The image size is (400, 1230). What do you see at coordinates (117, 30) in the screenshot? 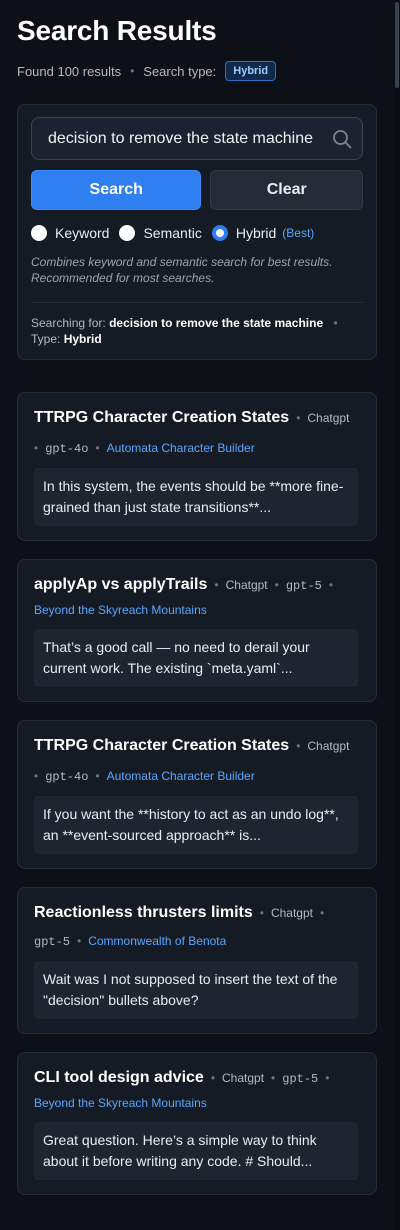
I see `page-title: Search Results` at bounding box center [117, 30].